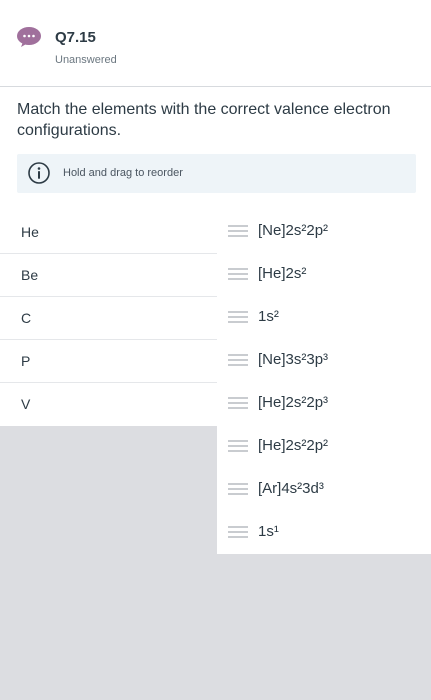 The height and width of the screenshot is (700, 431). Describe the element at coordinates (26, 361) in the screenshot. I see `element-label: P` at that location.